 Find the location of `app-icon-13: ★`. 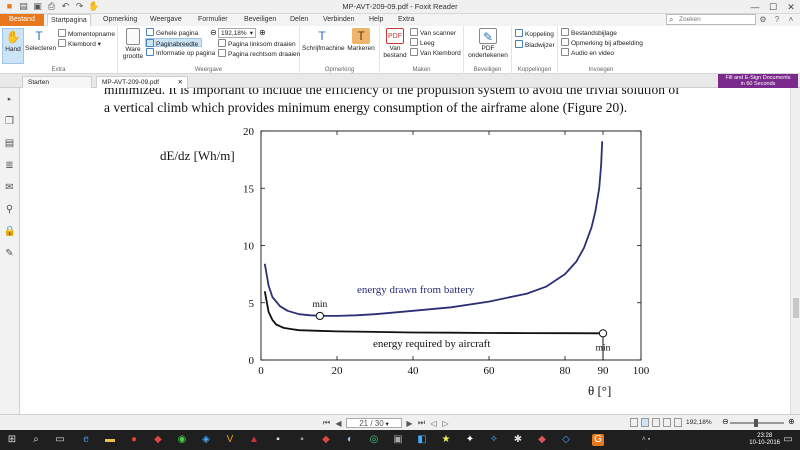

app-icon-13: ★ is located at coordinates (446, 440).